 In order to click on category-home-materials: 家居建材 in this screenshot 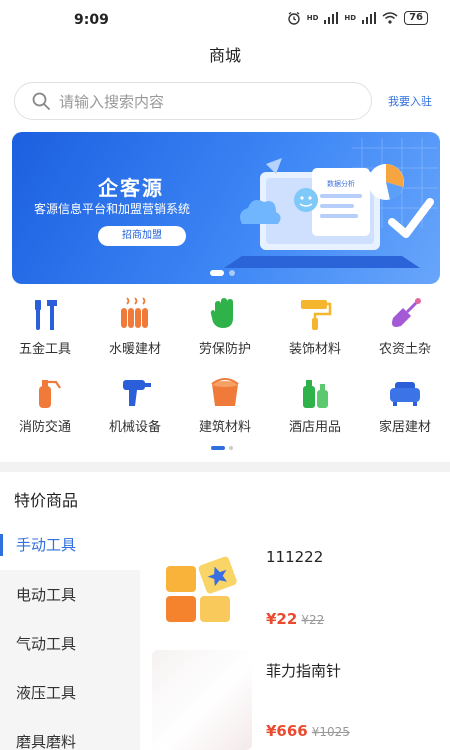, I will do `click(405, 404)`.